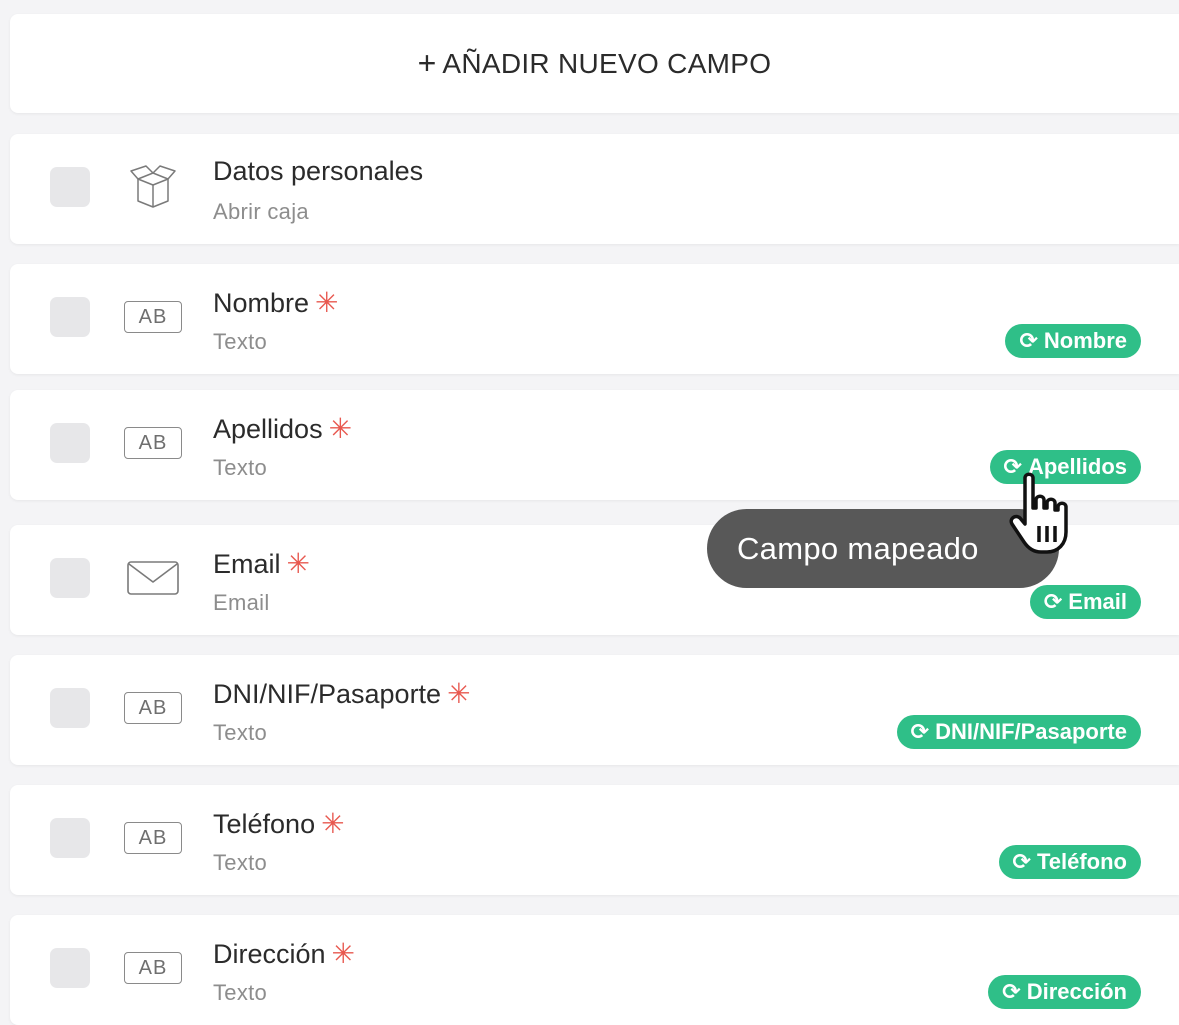 This screenshot has width=1179, height=1025. What do you see at coordinates (594, 970) in the screenshot?
I see `field-row-direccion: AB Dirección ✳ Texto ⟳ Dirección` at bounding box center [594, 970].